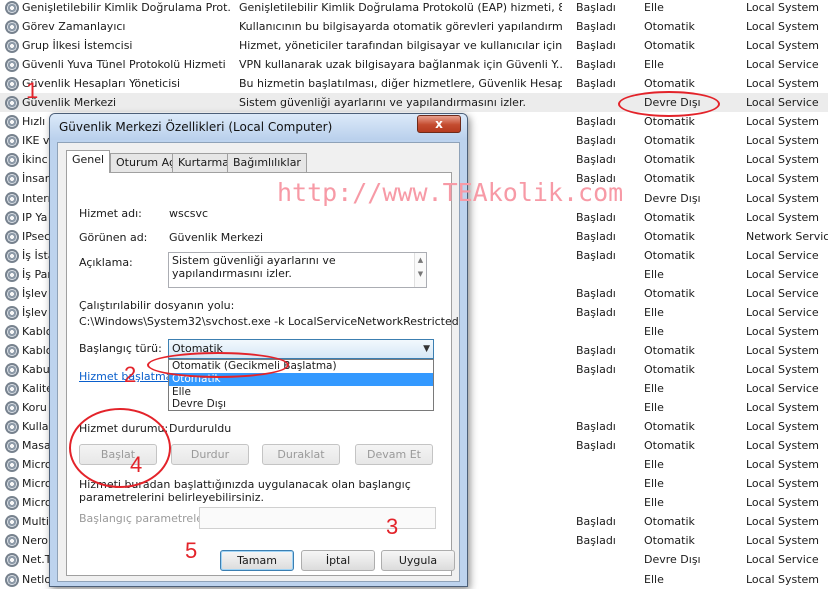  I want to click on tab-genel: Genel, so click(88, 161).